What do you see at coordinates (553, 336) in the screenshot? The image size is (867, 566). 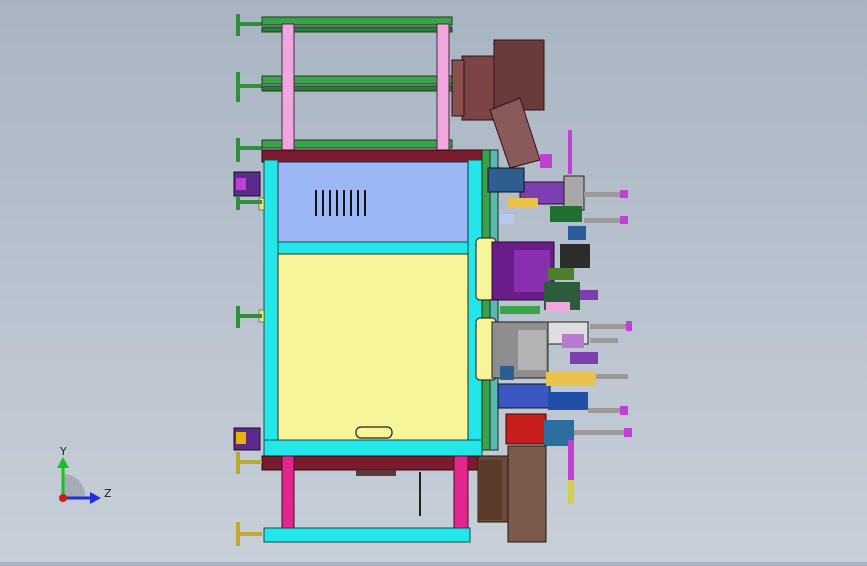 I see `right-mechanism` at bounding box center [553, 336].